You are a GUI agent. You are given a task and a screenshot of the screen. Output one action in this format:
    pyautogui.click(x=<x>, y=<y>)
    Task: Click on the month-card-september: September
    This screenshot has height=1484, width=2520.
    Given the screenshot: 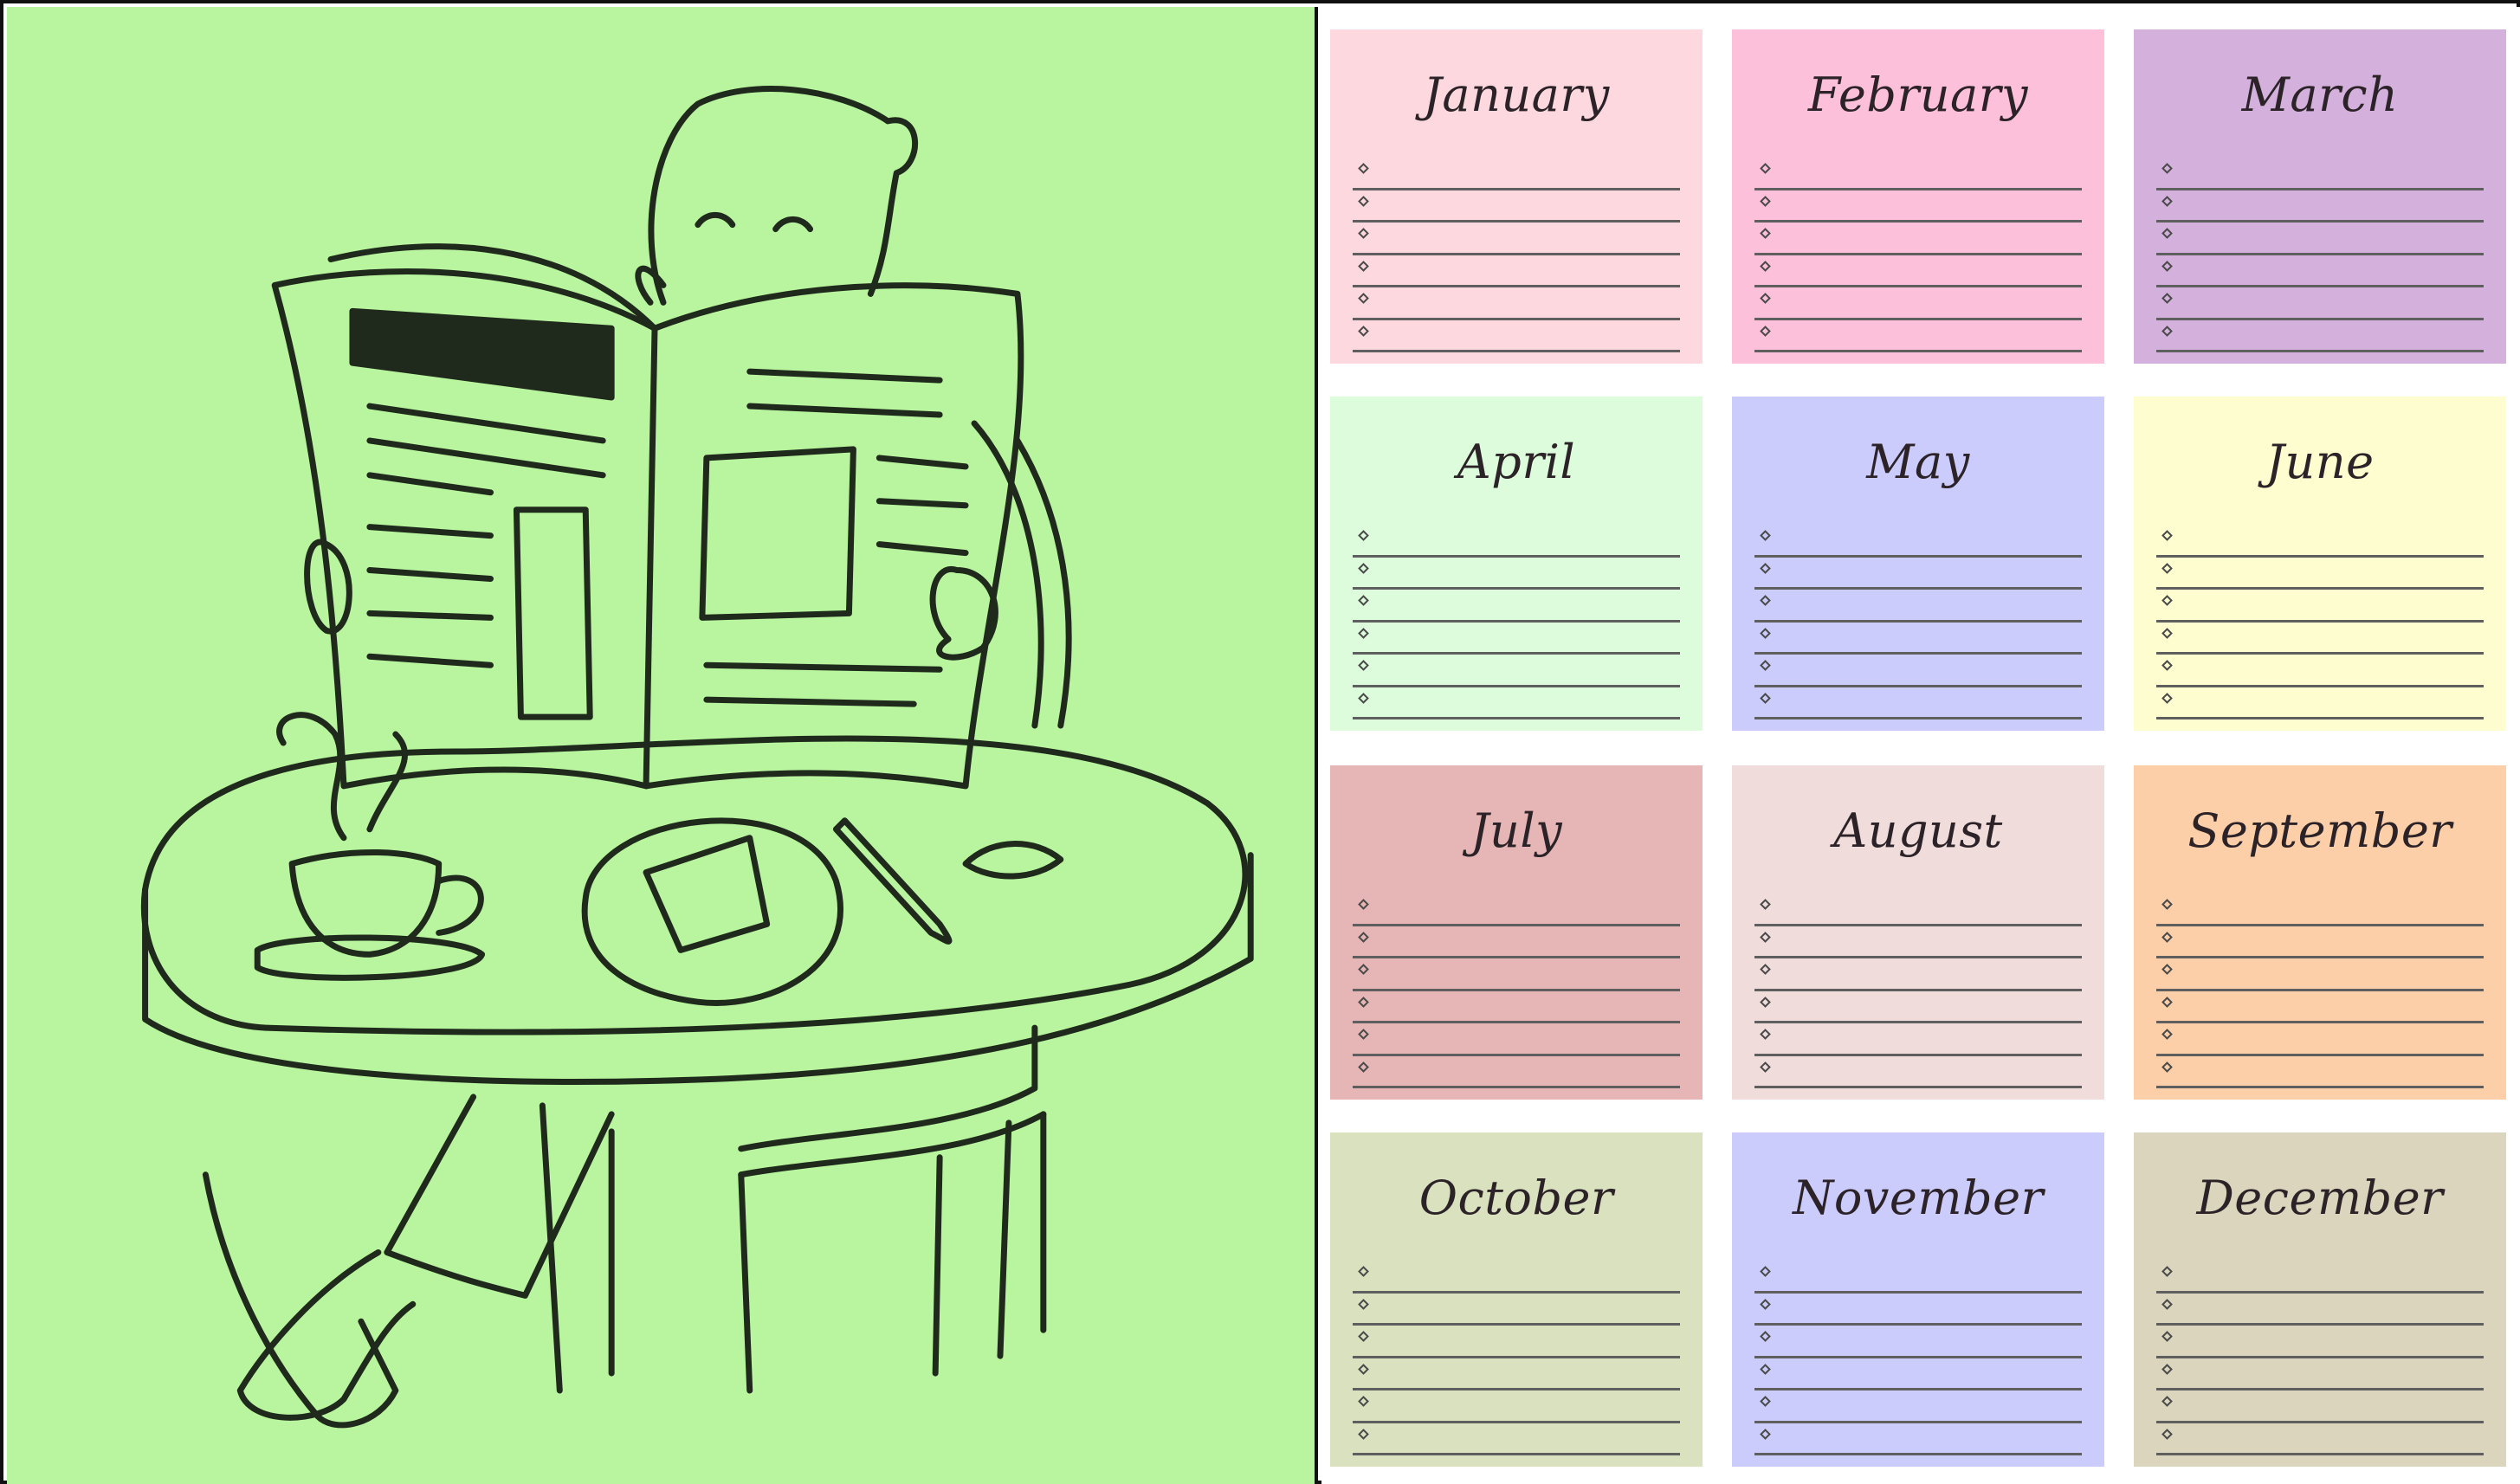 What is the action you would take?
    pyautogui.click(x=2320, y=932)
    